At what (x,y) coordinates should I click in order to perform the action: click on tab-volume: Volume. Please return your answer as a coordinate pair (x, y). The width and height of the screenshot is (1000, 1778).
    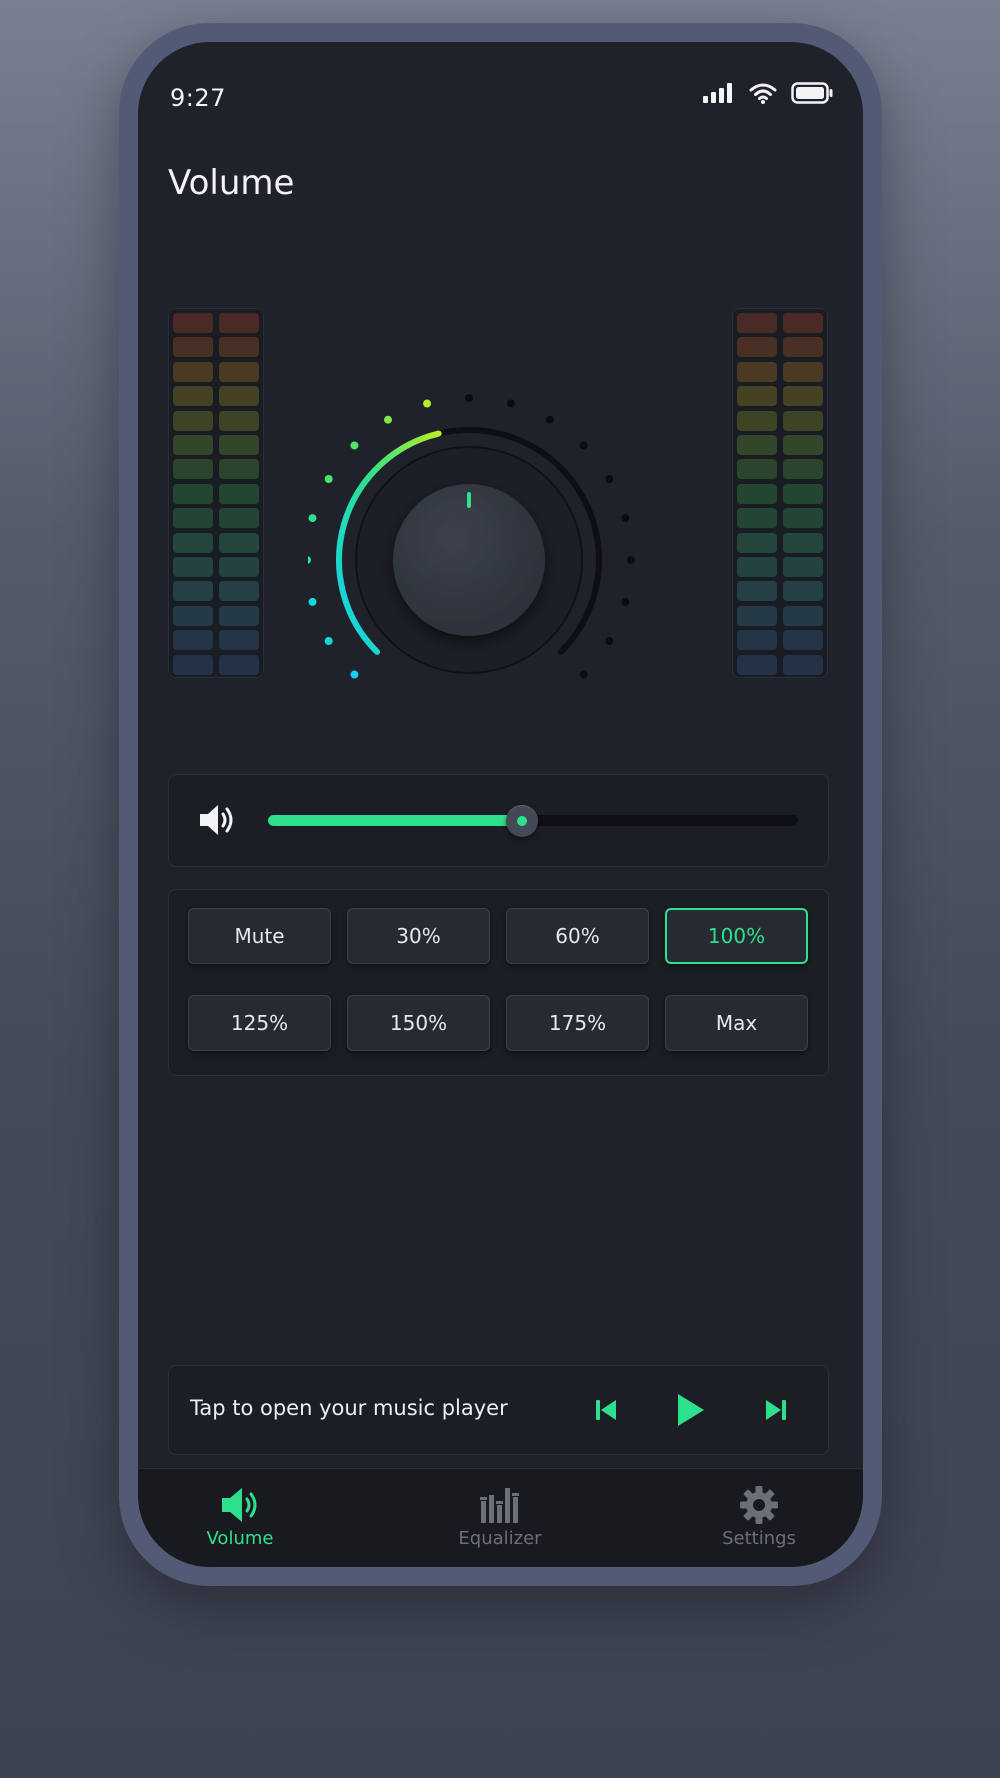
    Looking at the image, I should click on (240, 1520).